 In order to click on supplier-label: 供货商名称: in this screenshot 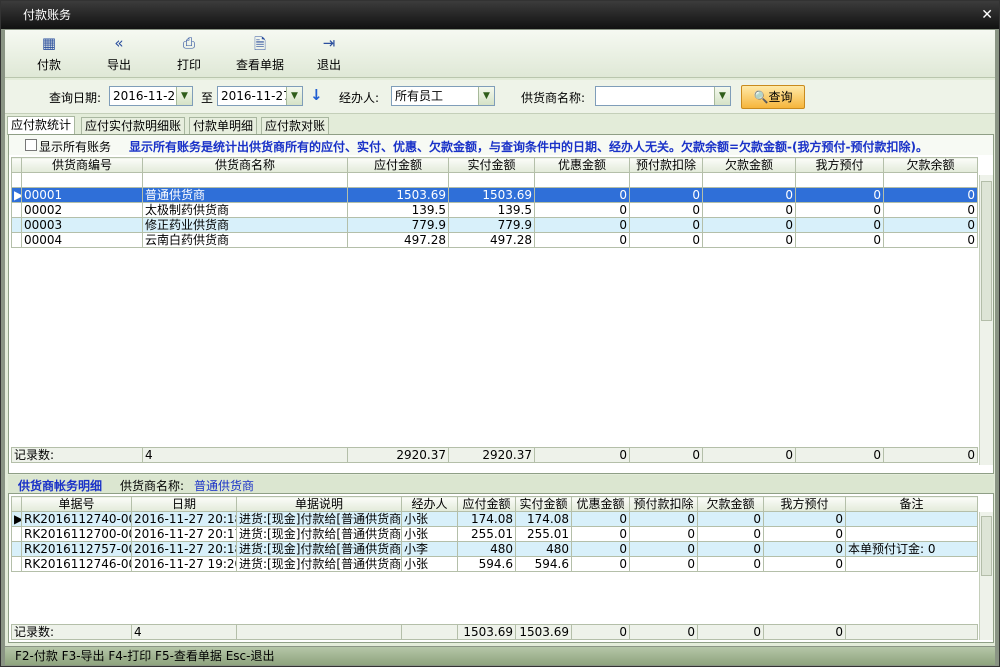, I will do `click(553, 98)`.